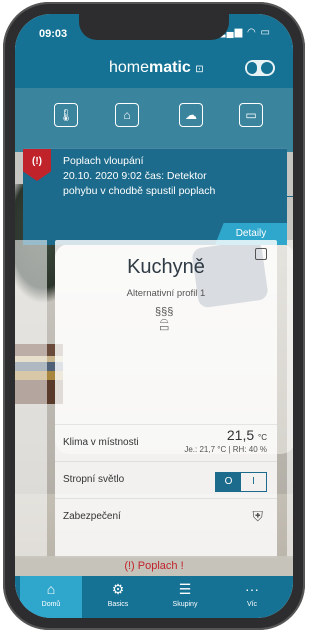 The image size is (320, 635). Describe the element at coordinates (53, 34) in the screenshot. I see `status-time: 09:03` at that location.